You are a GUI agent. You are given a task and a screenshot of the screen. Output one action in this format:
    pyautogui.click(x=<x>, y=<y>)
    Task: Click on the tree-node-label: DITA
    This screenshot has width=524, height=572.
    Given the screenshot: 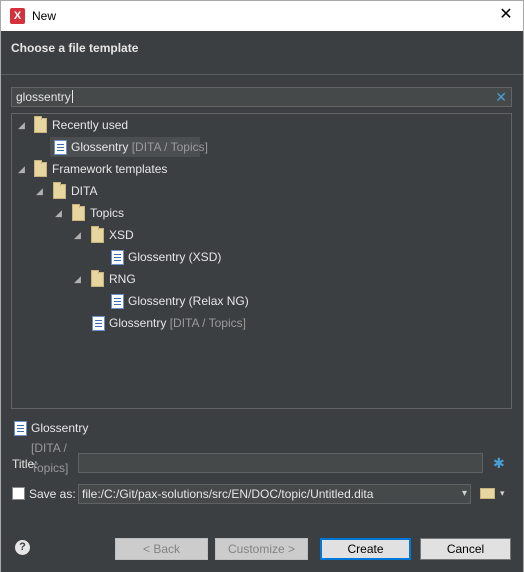 What is the action you would take?
    pyautogui.click(x=84, y=191)
    